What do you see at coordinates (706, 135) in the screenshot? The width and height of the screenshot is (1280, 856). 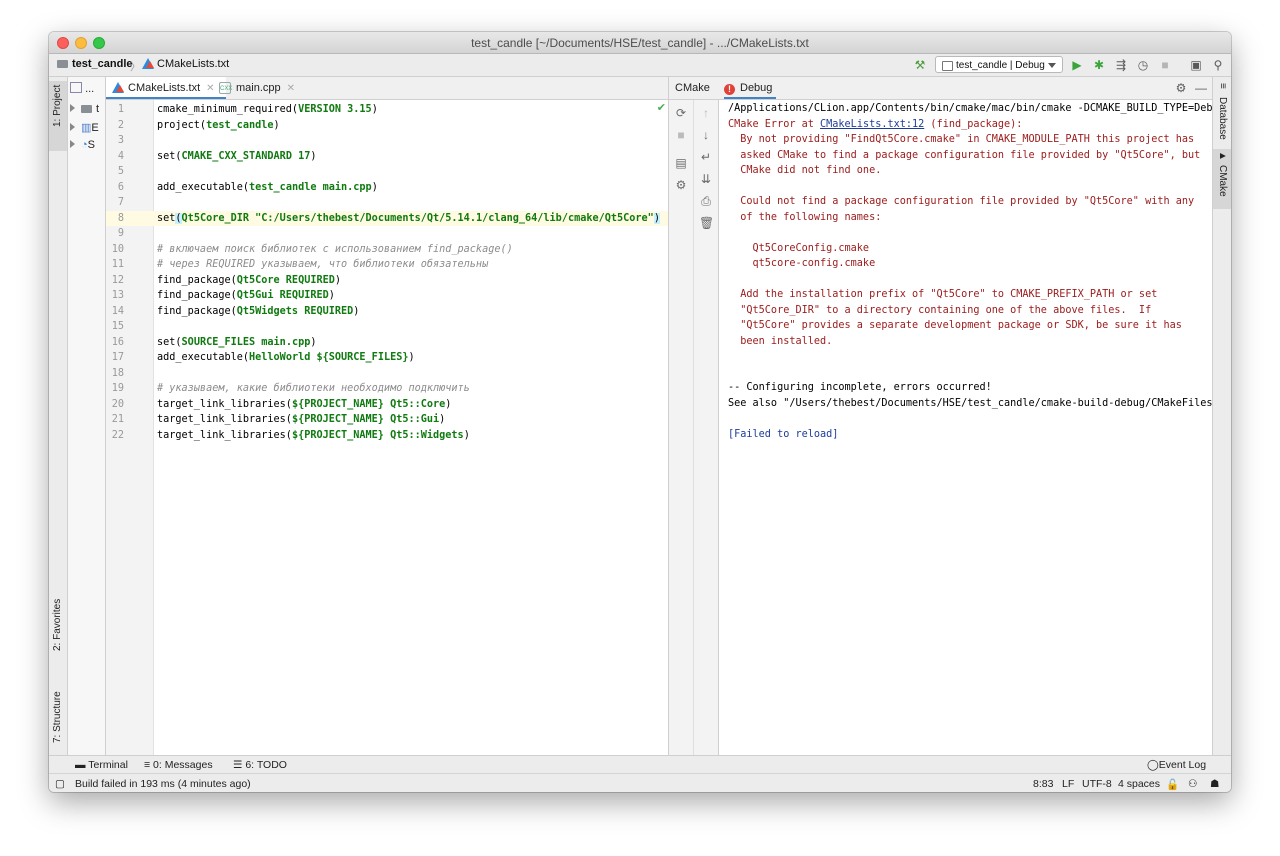 I see `scroll-down-icon: ↓` at bounding box center [706, 135].